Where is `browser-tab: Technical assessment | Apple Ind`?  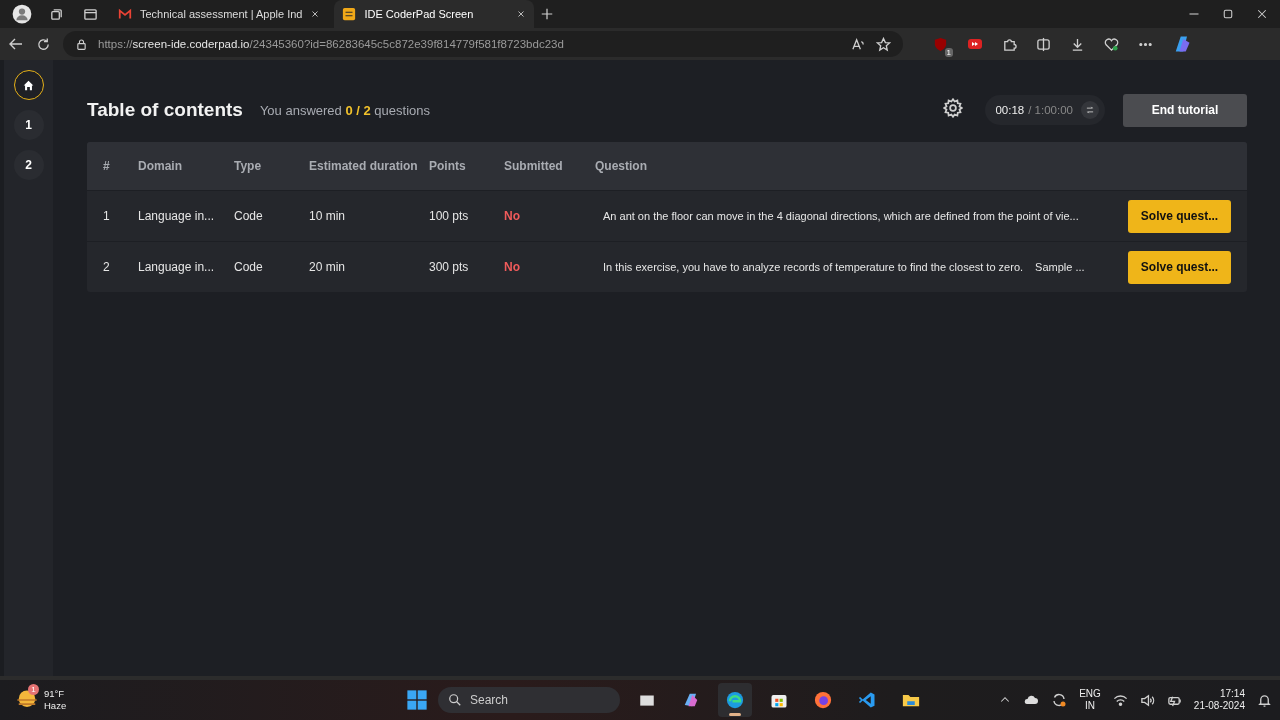
browser-tab: Technical assessment | Apple Ind is located at coordinates (219, 14).